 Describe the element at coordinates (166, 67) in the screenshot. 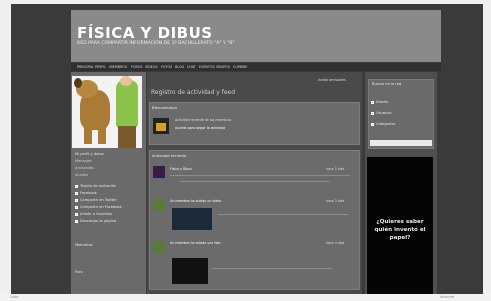

I see `nav-item-fotos: FOTOS` at that location.